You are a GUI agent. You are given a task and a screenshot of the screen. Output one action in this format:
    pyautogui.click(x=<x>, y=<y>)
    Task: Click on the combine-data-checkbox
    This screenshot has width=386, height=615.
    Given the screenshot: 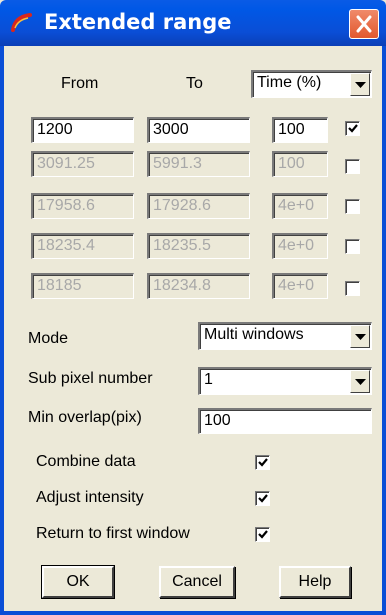 What is the action you would take?
    pyautogui.click(x=262, y=462)
    